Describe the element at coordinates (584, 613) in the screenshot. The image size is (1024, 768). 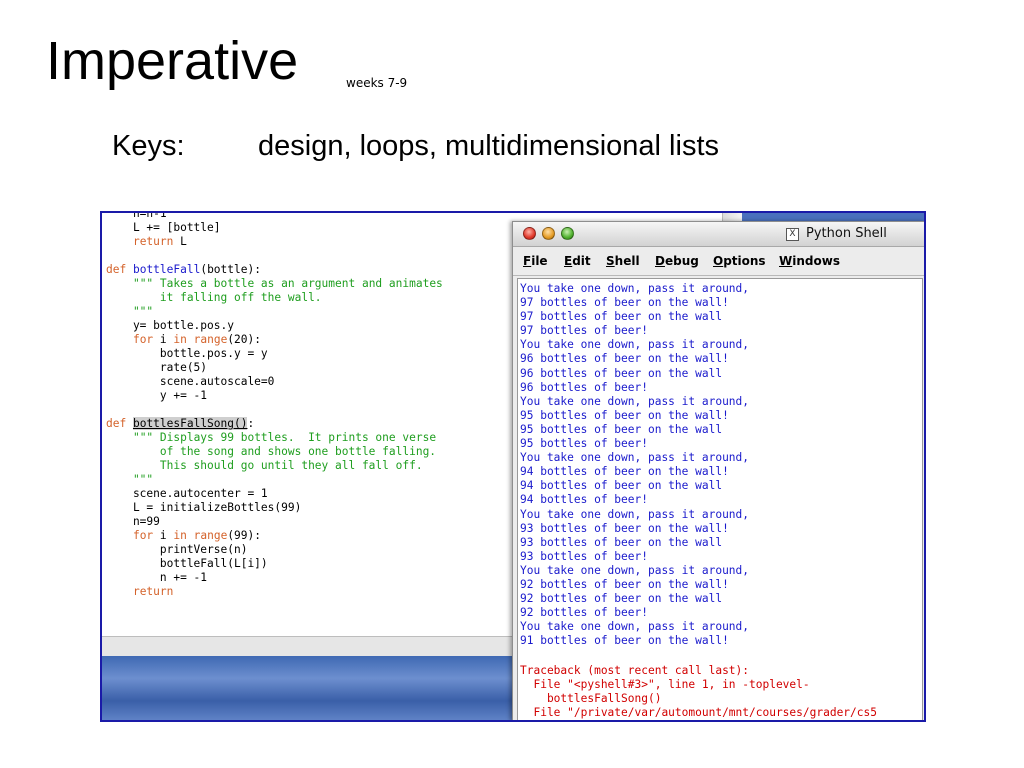
I see `shell-output-line: 92 bottles of beer!` at that location.